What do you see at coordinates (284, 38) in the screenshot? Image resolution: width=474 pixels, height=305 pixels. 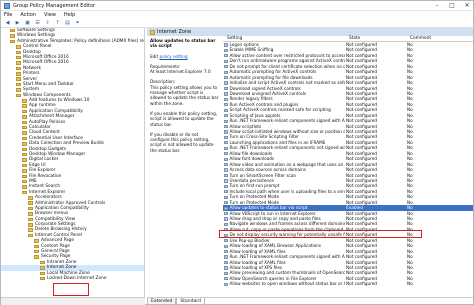 I see `column-setting: Setting` at bounding box center [284, 38].